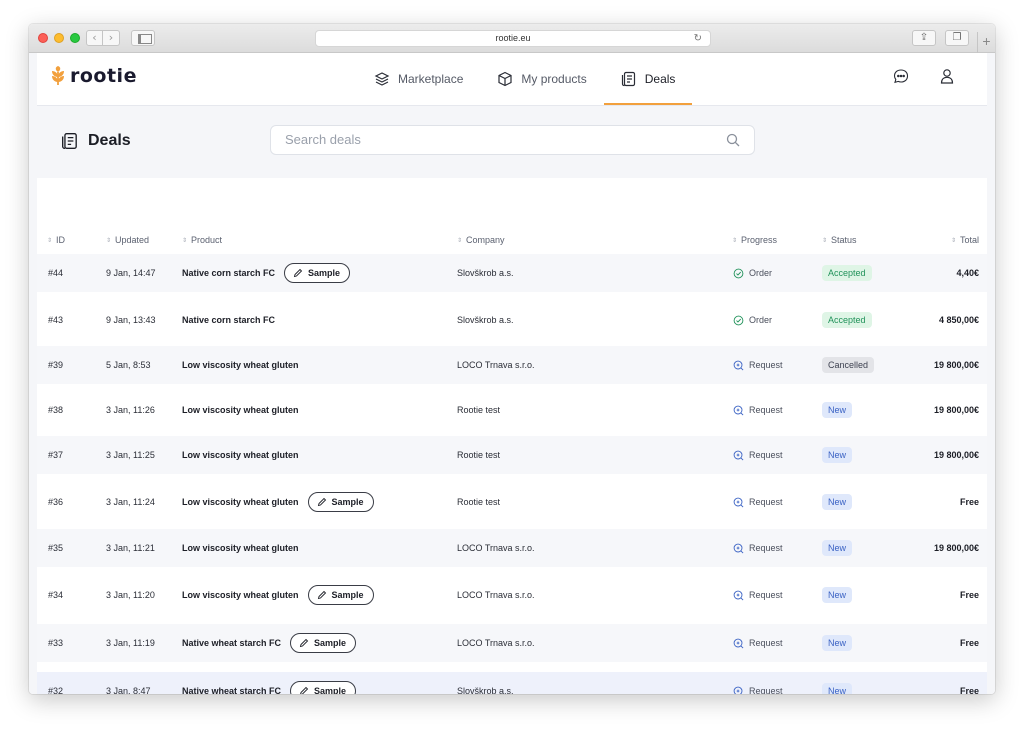 The width and height of the screenshot is (1024, 734). What do you see at coordinates (61, 240) in the screenshot?
I see `column-label: ID` at bounding box center [61, 240].